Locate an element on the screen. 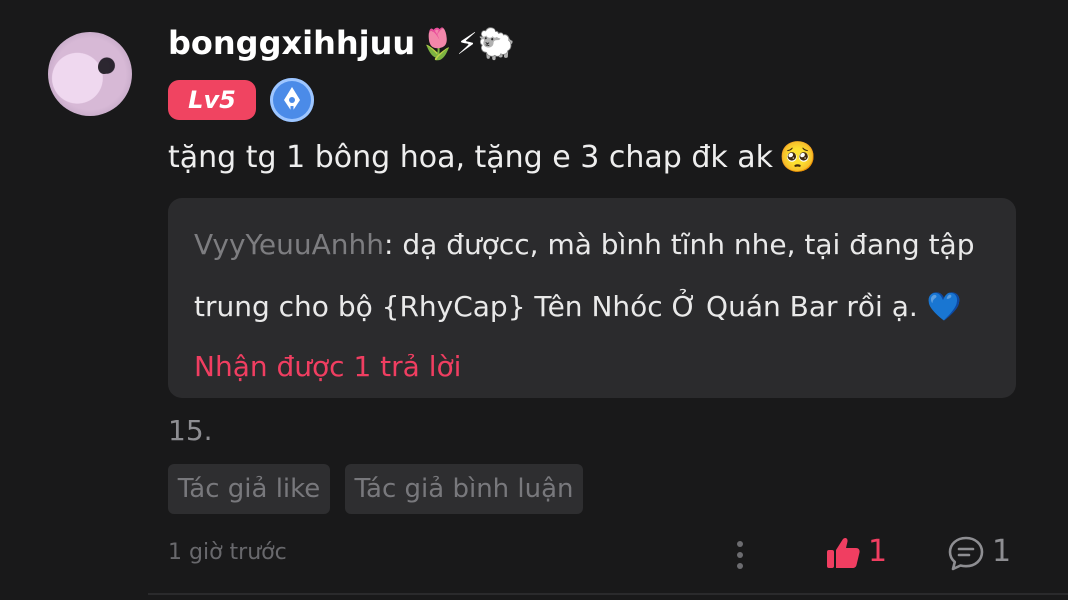 Image resolution: width=1068 pixels, height=600 pixels. pleading-face-emoji: 🥺 is located at coordinates (798, 157).